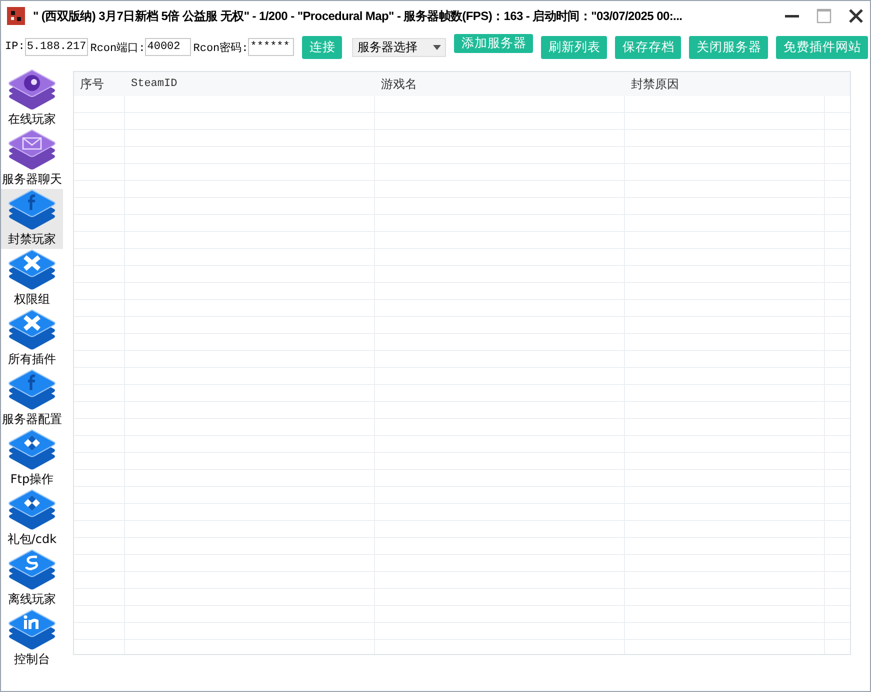 The width and height of the screenshot is (871, 692). Describe the element at coordinates (856, 16) in the screenshot. I see `close-icon` at that location.